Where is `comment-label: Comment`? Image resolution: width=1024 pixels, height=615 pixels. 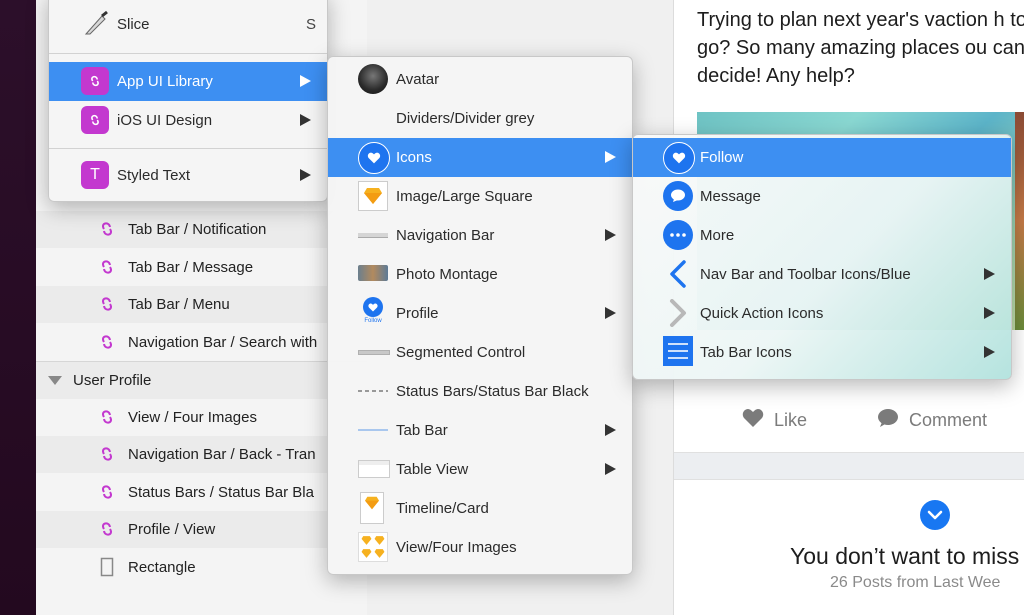
comment-label: Comment is located at coordinates (948, 420).